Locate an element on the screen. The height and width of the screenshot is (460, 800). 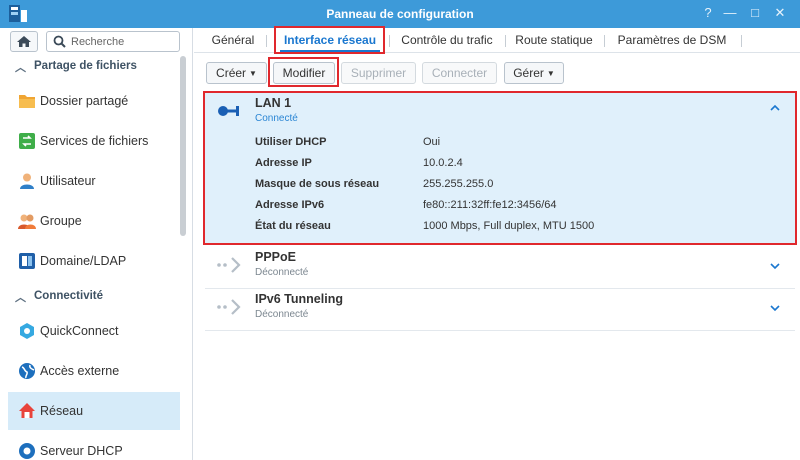
interface-name: LAN 1 is located at coordinates (273, 103).